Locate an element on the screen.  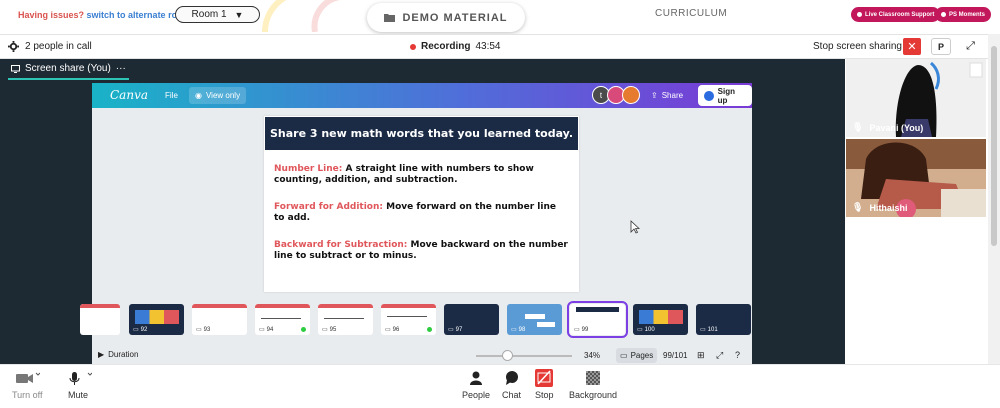
slide-term: Number Line: is located at coordinates (308, 169).